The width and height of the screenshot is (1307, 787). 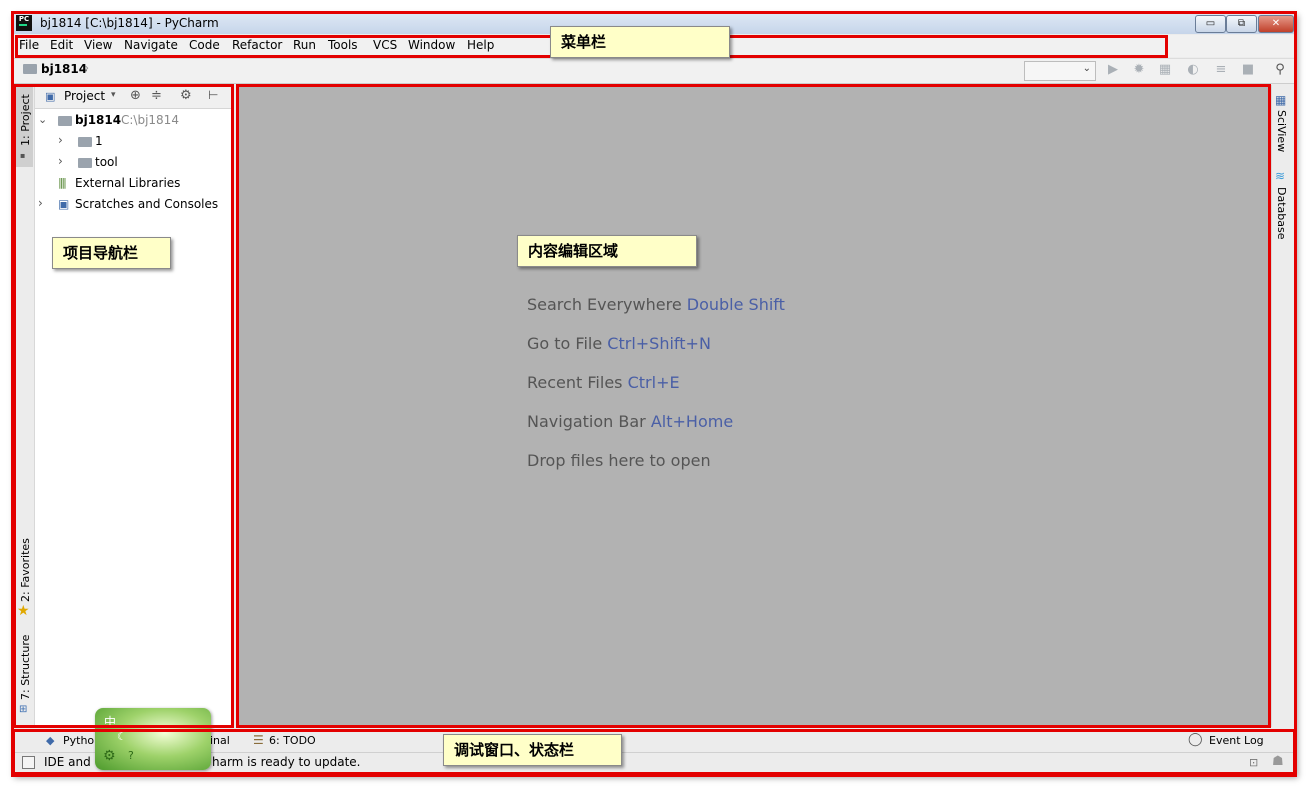 I want to click on annotation-box-project-nav, so click(x=123, y=406).